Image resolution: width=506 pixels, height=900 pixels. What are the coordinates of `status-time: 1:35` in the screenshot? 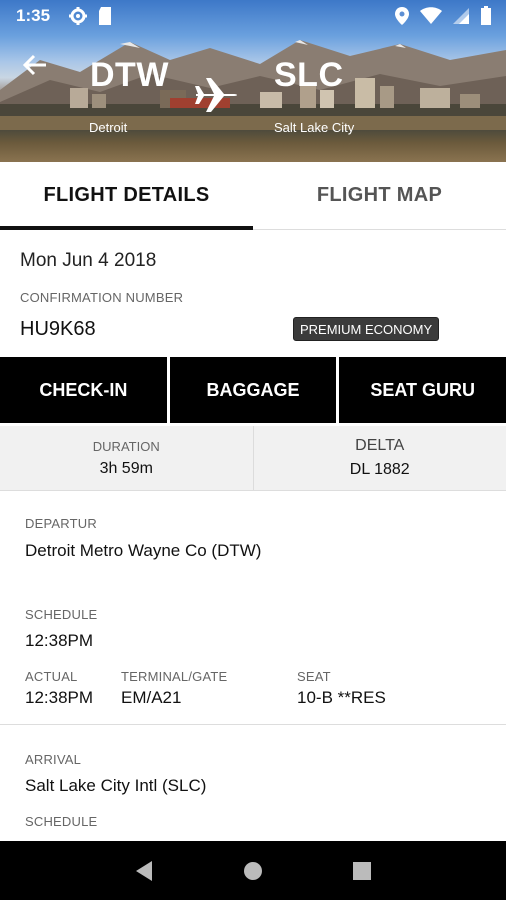 It's located at (33, 15).